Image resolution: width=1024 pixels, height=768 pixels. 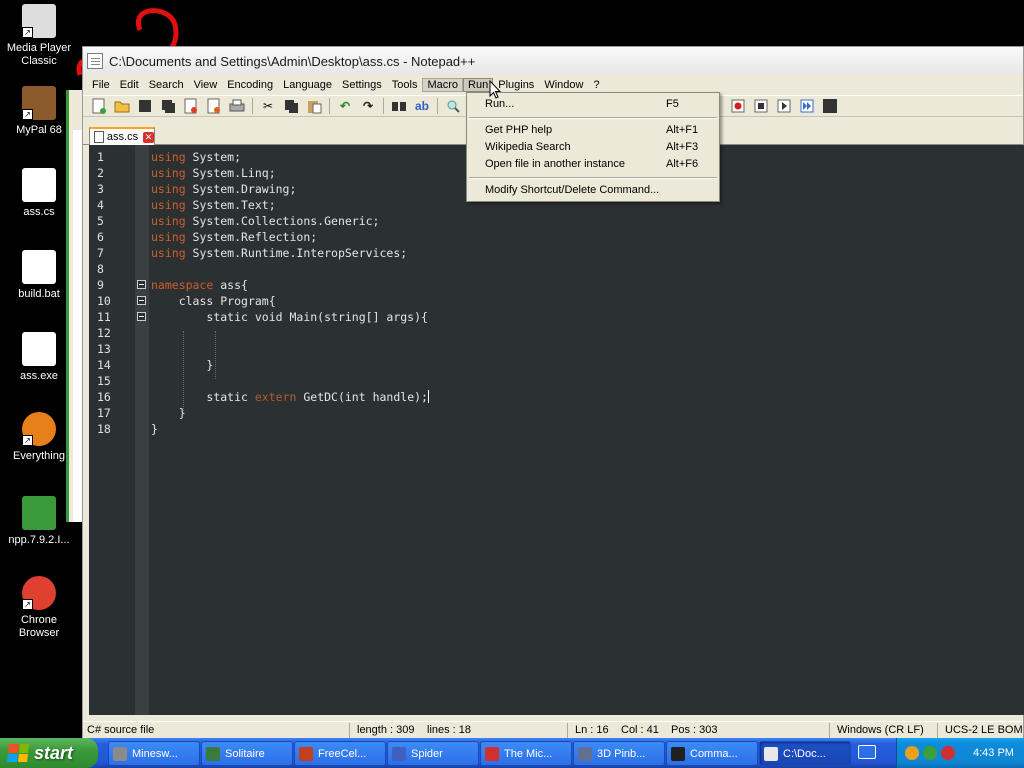 What do you see at coordinates (191, 106) in the screenshot?
I see `close-file-icon` at bounding box center [191, 106].